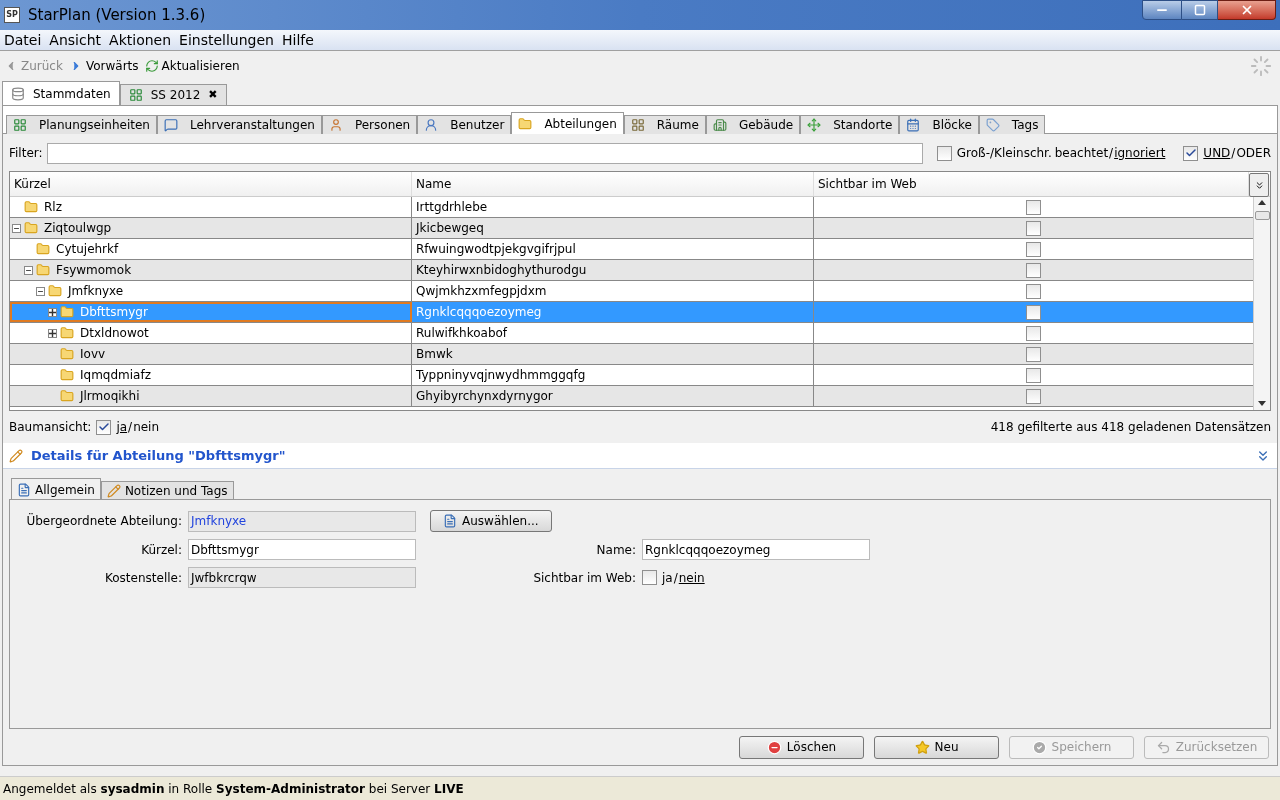 This screenshot has height=800, width=1280. I want to click on details-tab: Allgemein, so click(56, 489).